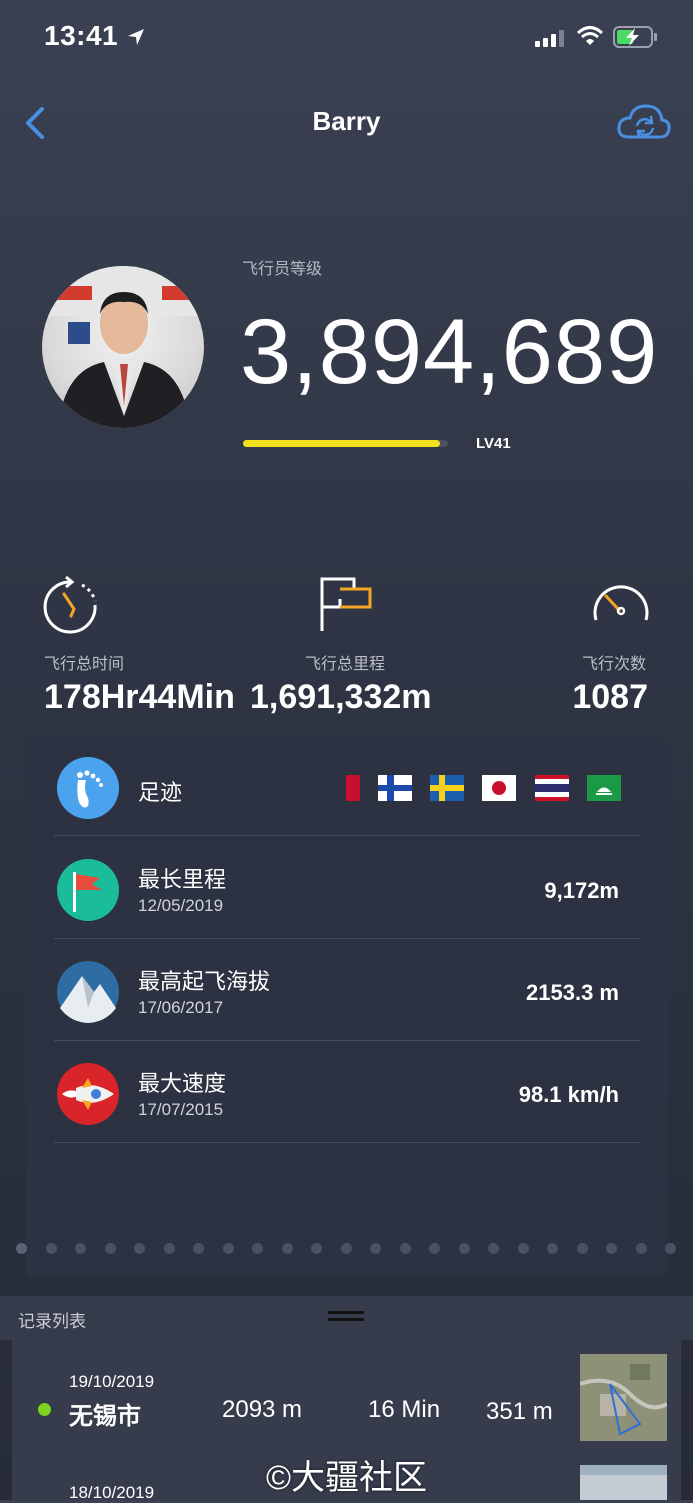 Image resolution: width=693 pixels, height=1503 pixels. What do you see at coordinates (204, 981) in the screenshot?
I see `record-title: 最高起飞海拔` at bounding box center [204, 981].